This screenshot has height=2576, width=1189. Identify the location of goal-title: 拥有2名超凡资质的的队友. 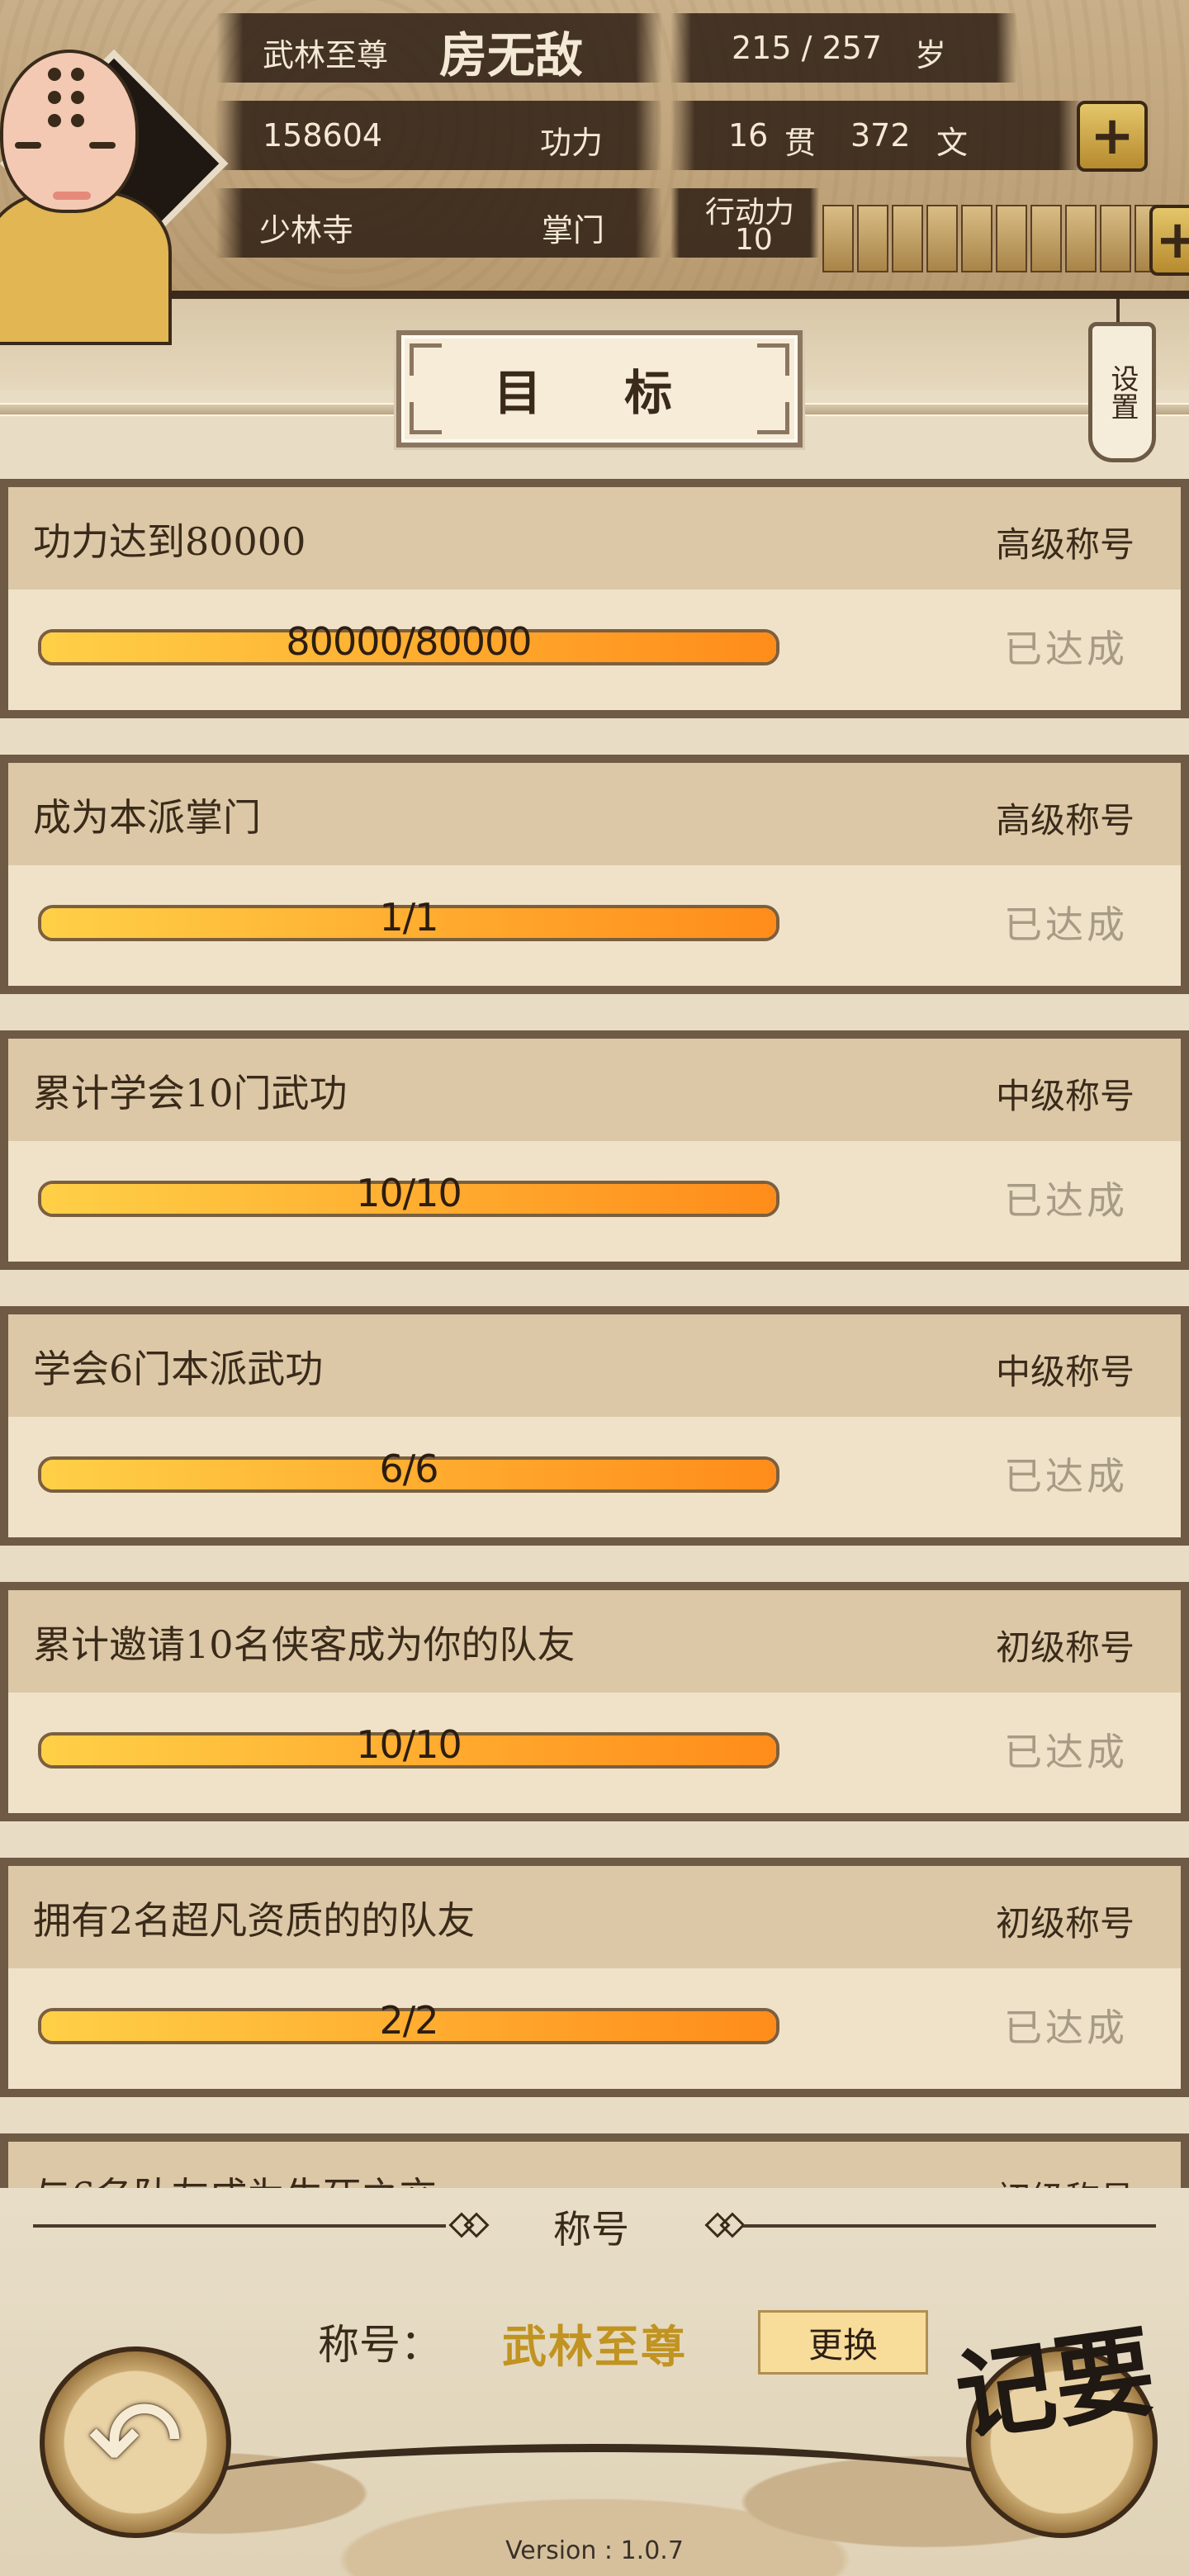
(254, 1920).